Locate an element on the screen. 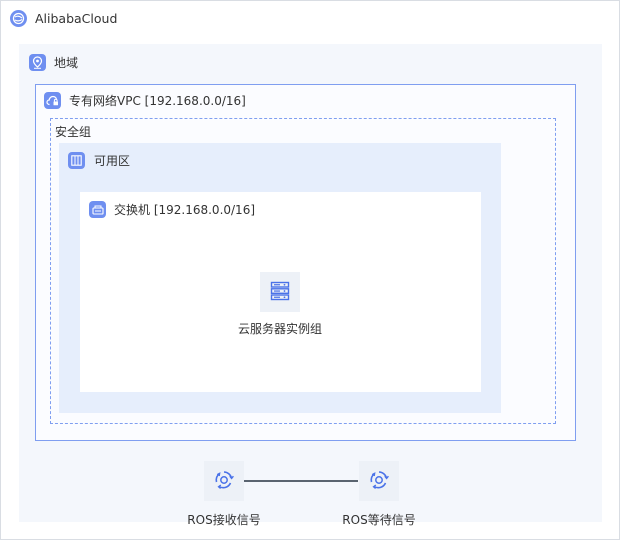  alibaba-cloud-header: AlibabaCloud is located at coordinates (63, 18).